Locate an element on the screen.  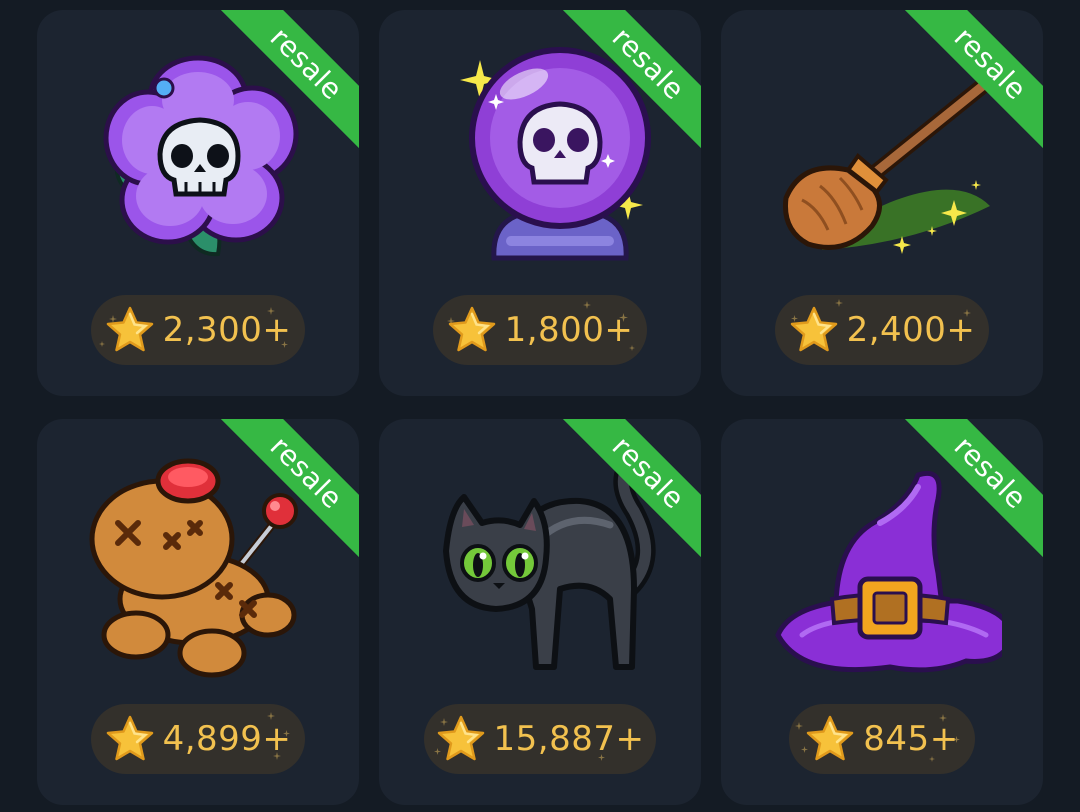
price-pill: 845+ is located at coordinates (882, 739).